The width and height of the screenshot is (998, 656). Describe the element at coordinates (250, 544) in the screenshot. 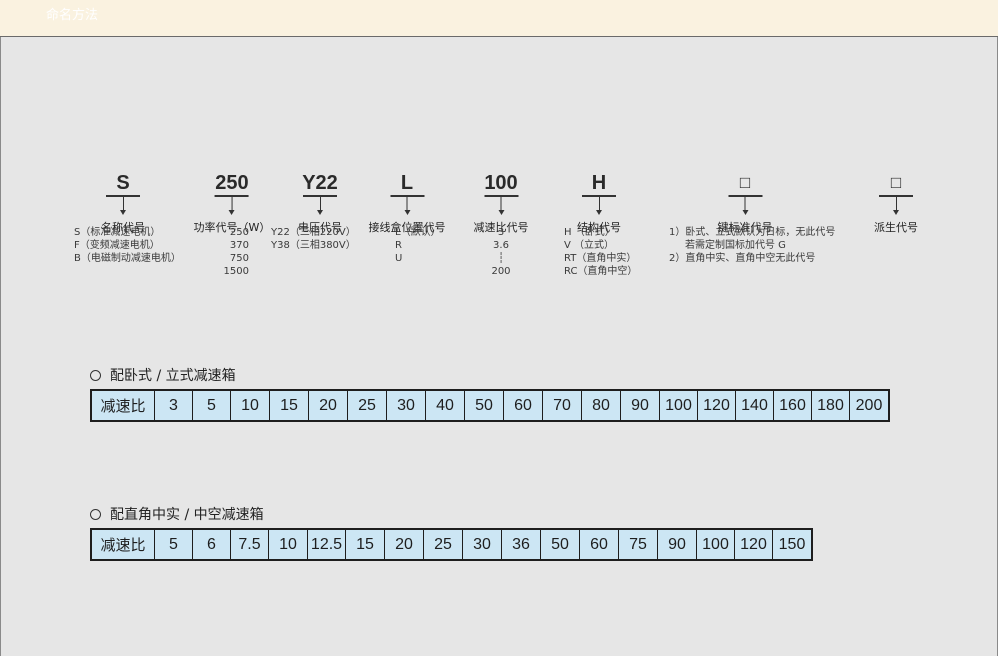

I see `ratio-cell: 7.5` at that location.